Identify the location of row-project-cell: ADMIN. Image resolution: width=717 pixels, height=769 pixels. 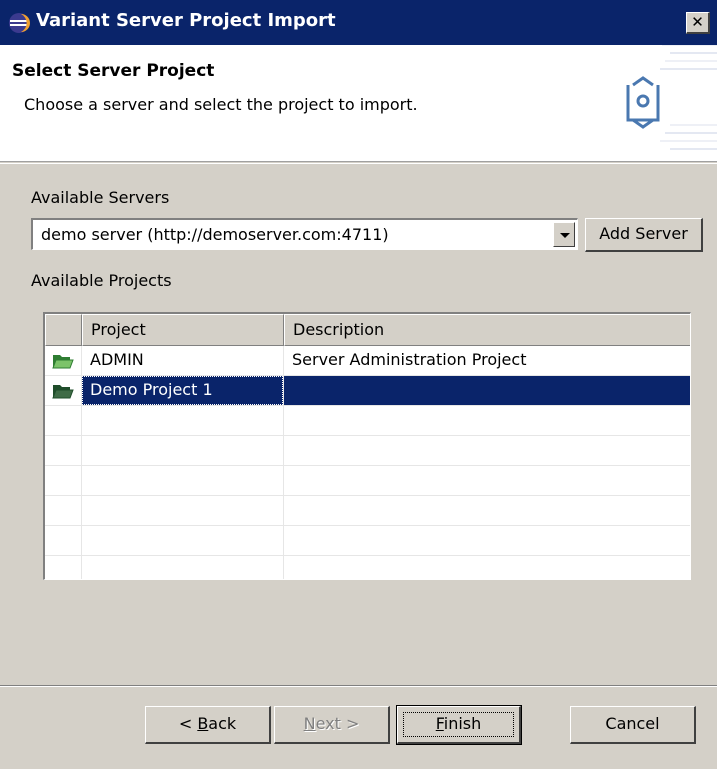
(183, 360).